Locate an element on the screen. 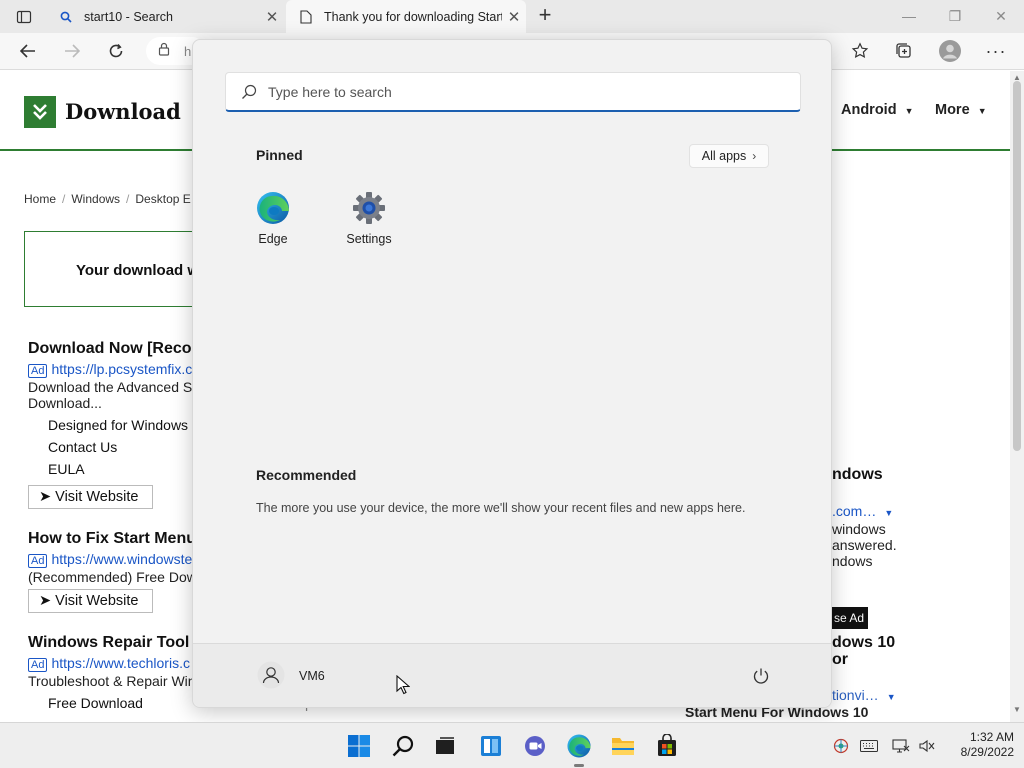  nav-more: More ▼ is located at coordinates (961, 110).